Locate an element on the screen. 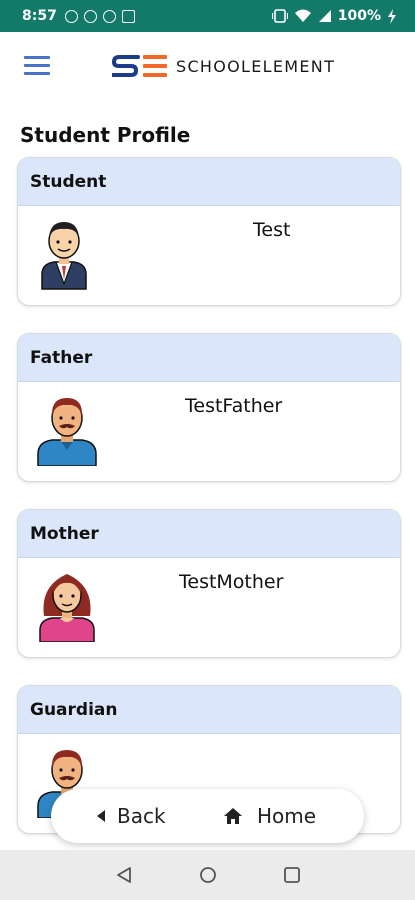 This screenshot has height=900, width=415. app-logo: SCHOOLELEMENT is located at coordinates (223, 66).